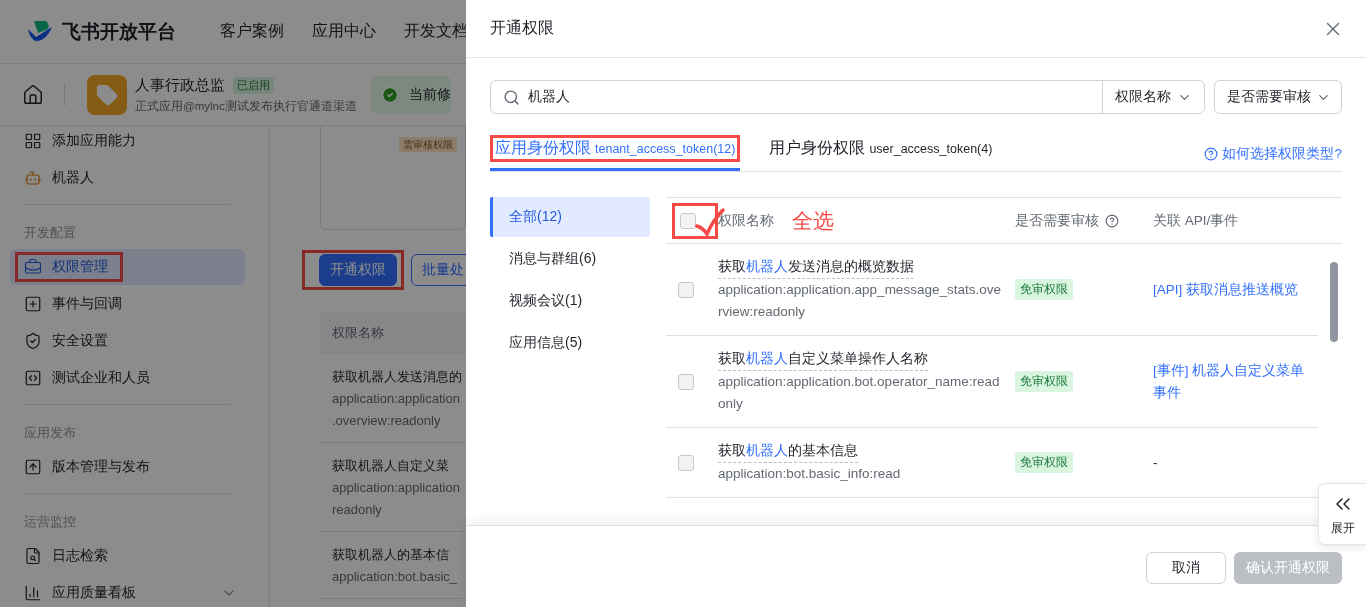  What do you see at coordinates (50, 233) in the screenshot?
I see `sidebar-heading: 开发配置` at bounding box center [50, 233].